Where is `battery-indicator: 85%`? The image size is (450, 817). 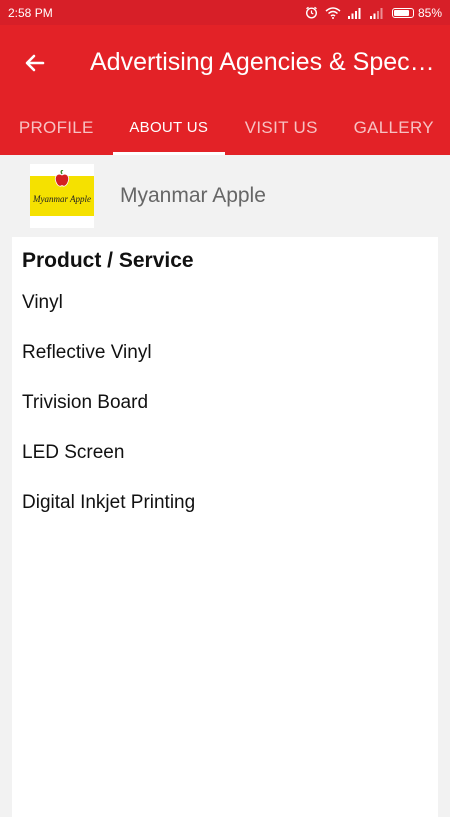 battery-indicator: 85% is located at coordinates (417, 13).